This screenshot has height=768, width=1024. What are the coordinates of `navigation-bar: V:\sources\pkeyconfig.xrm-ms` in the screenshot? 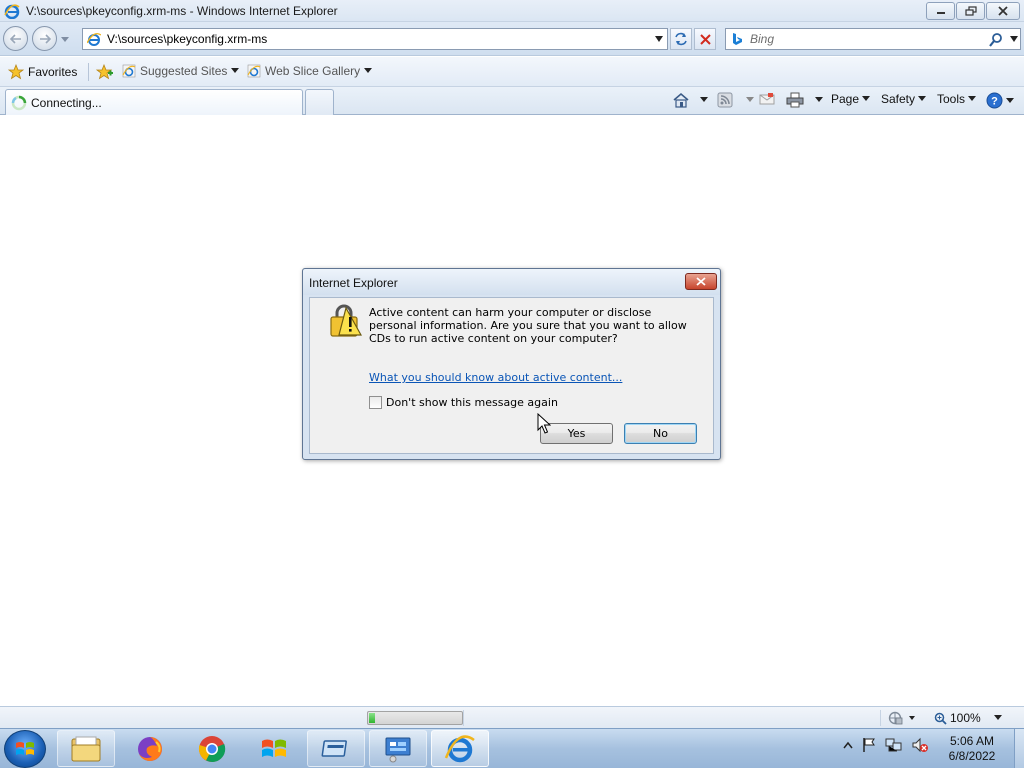 It's located at (512, 39).